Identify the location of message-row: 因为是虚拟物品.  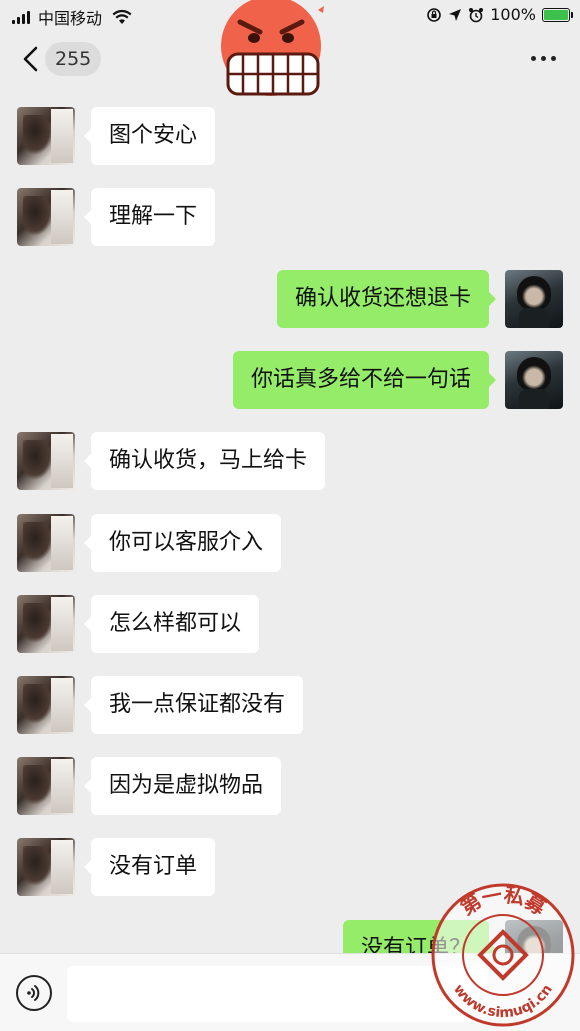
(290, 786).